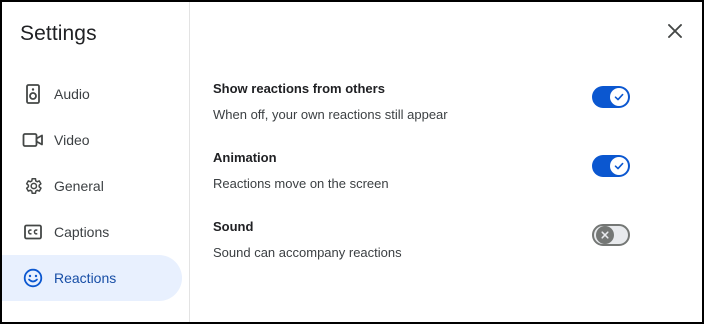 This screenshot has height=324, width=704. I want to click on sidebar-item-audio: Audio, so click(92, 94).